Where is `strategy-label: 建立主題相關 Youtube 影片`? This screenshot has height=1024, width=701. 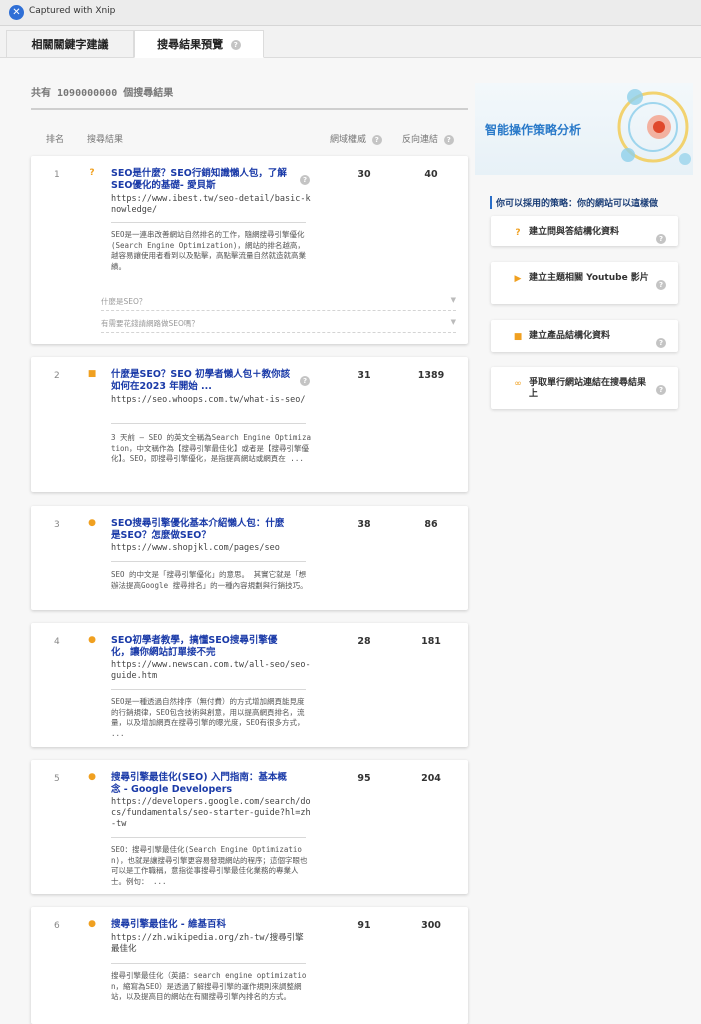
strategy-label: 建立主題相關 Youtube 影片 is located at coordinates (589, 278).